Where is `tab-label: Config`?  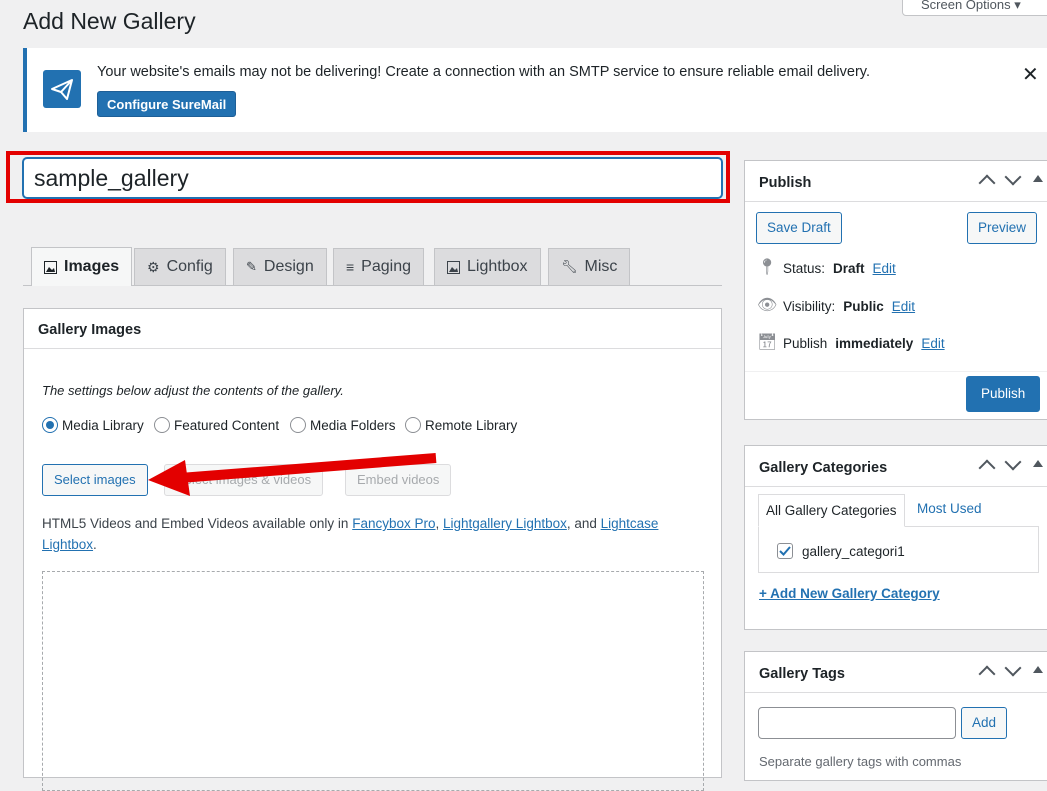
tab-label: Config is located at coordinates (189, 266).